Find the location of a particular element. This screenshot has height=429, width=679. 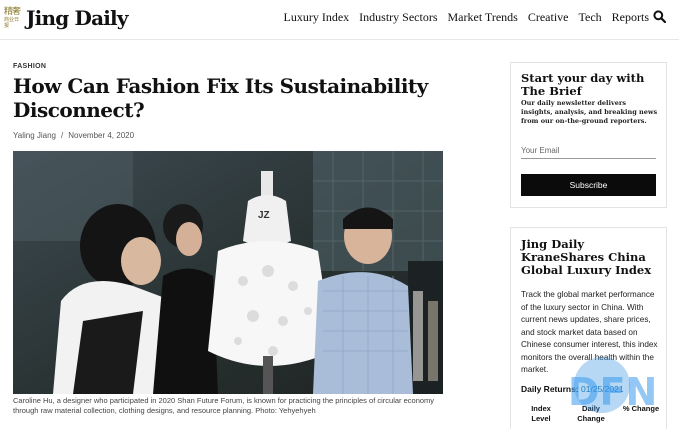

logo-mark: 精奢 商业日报 is located at coordinates (13, 17).